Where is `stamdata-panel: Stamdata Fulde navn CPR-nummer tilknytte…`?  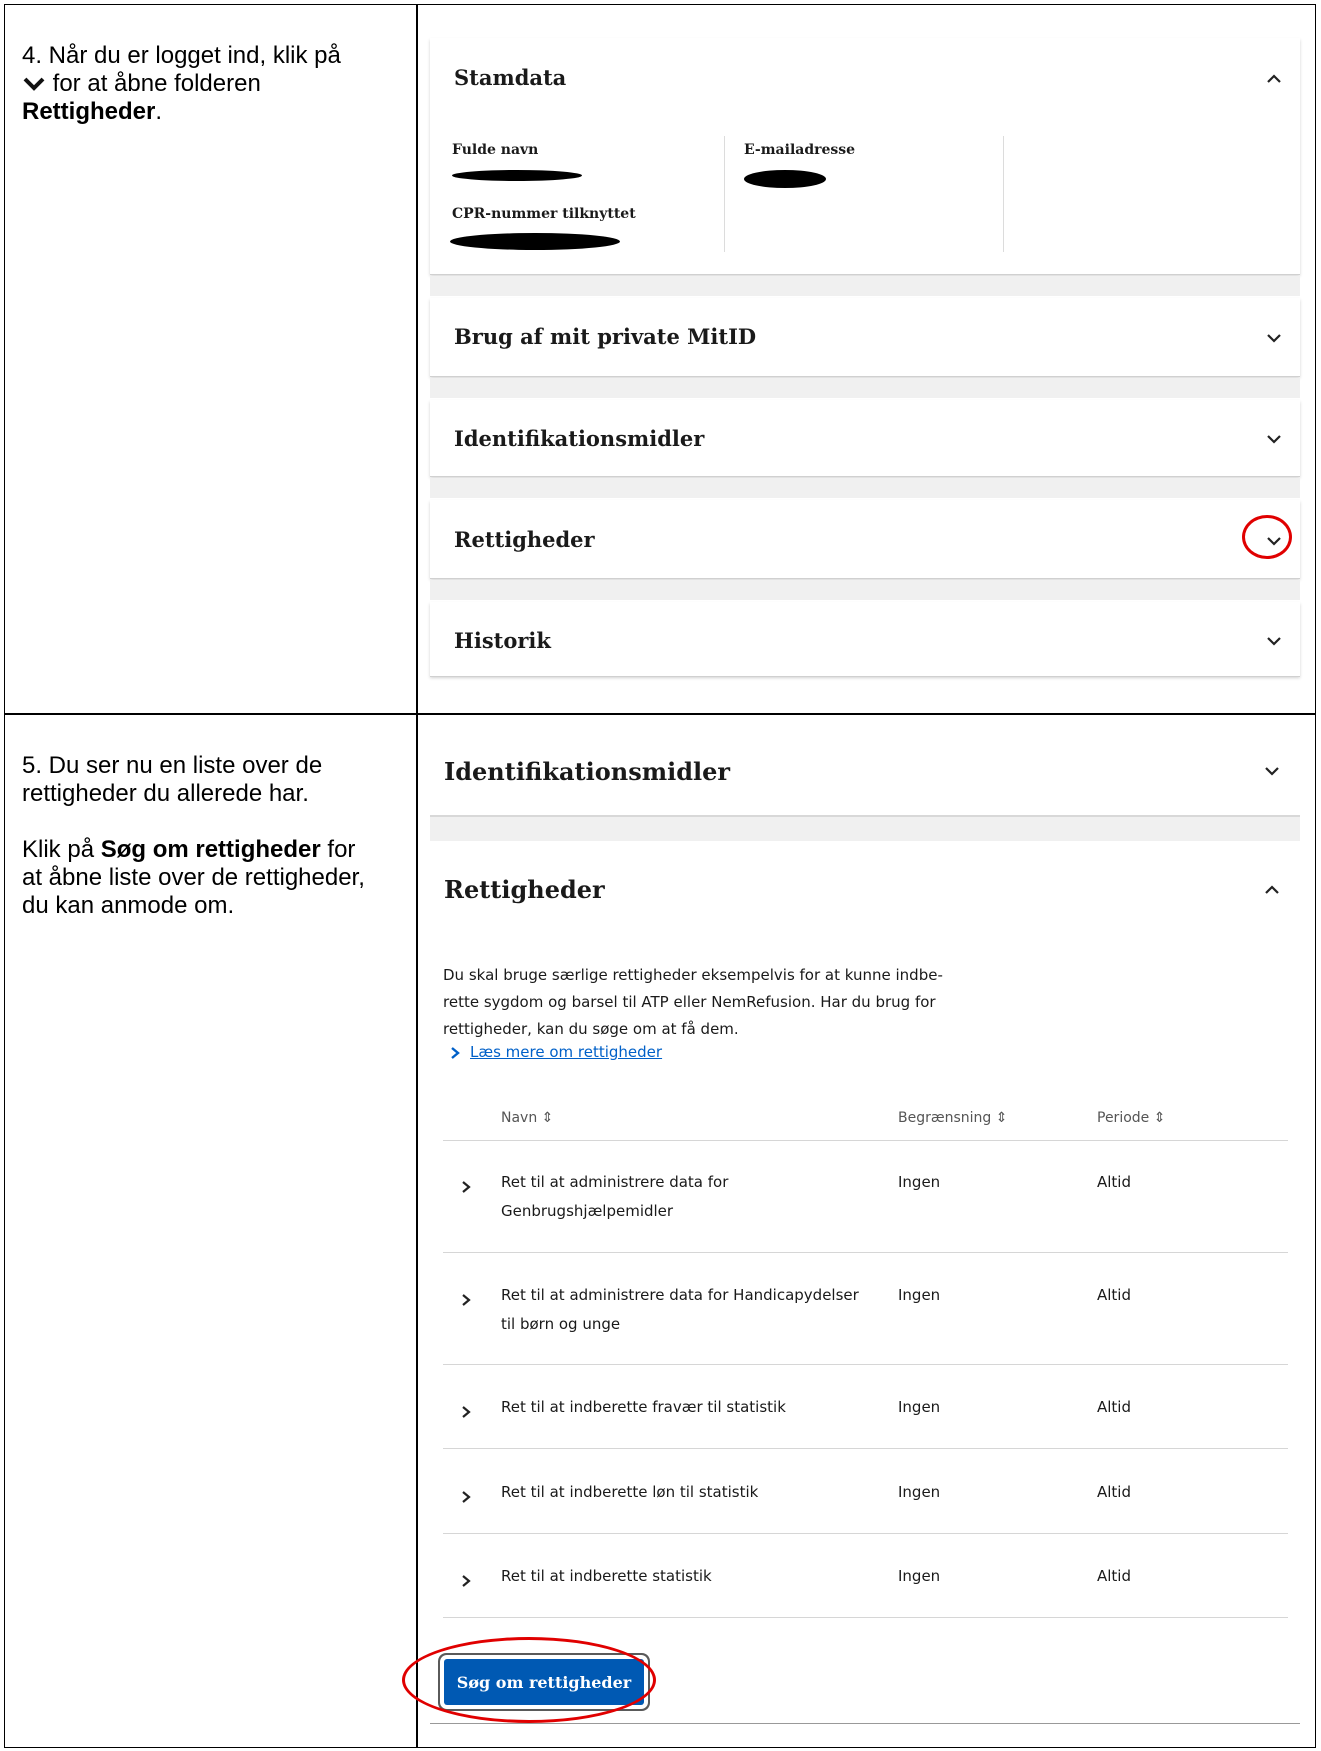
stamdata-panel: Stamdata Fulde navn CPR-nummer tilknytte… is located at coordinates (865, 156).